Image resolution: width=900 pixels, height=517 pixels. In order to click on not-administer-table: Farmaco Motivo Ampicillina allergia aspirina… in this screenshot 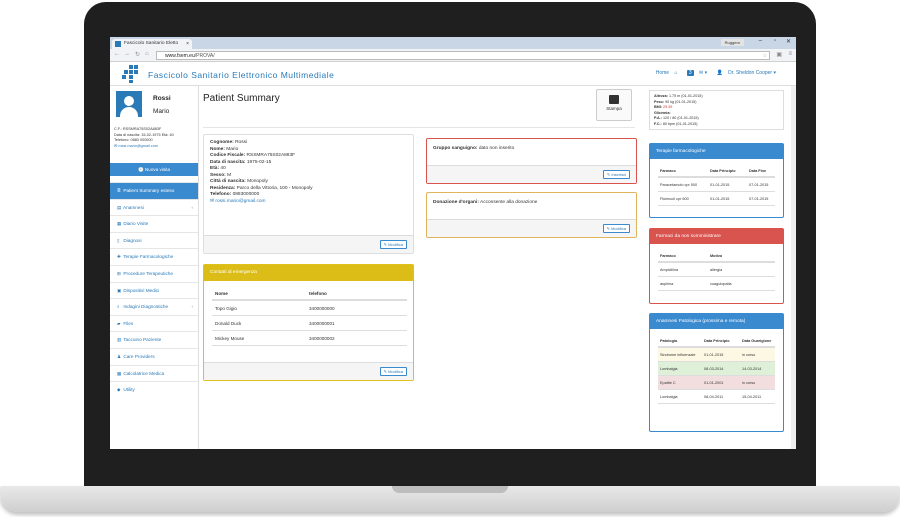, I will do `click(716, 270)`.